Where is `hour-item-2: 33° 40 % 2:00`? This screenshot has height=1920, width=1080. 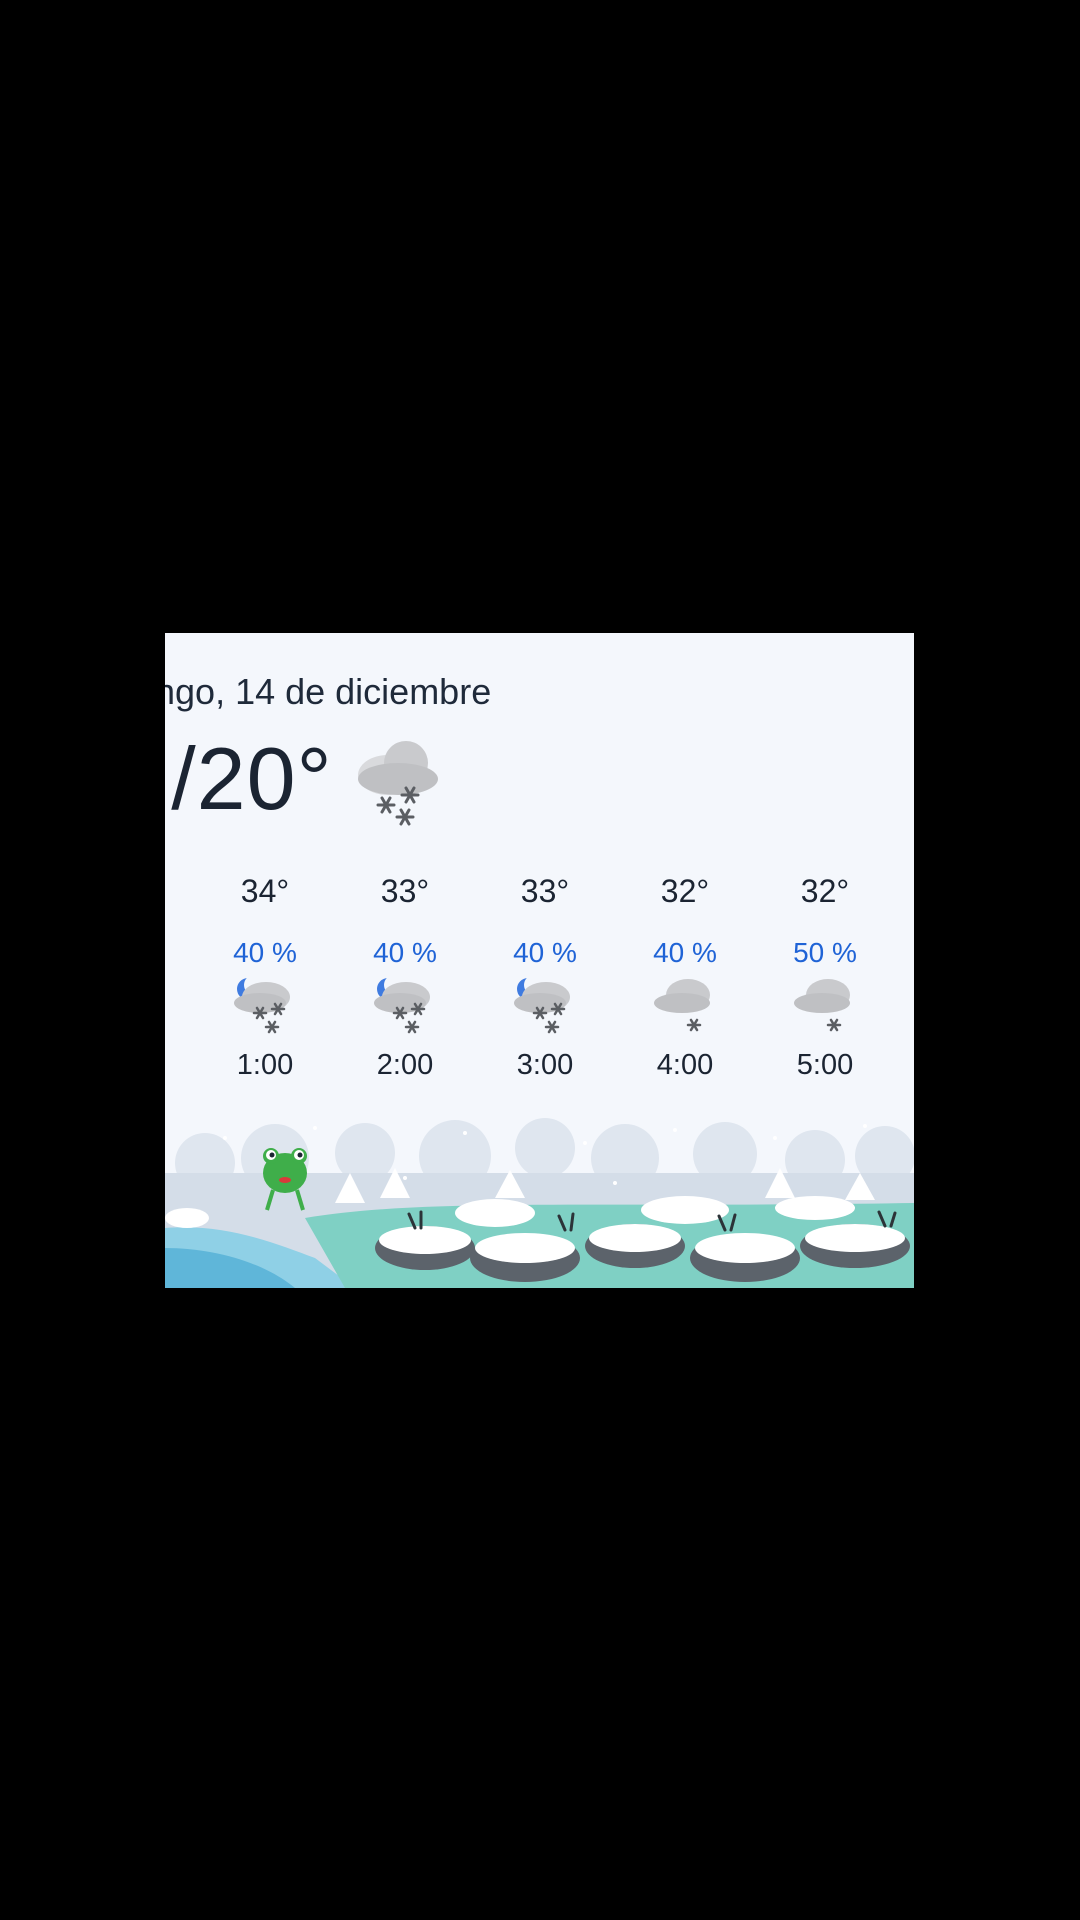
hour-item-2: 33° 40 % 2:00 is located at coordinates (405, 977).